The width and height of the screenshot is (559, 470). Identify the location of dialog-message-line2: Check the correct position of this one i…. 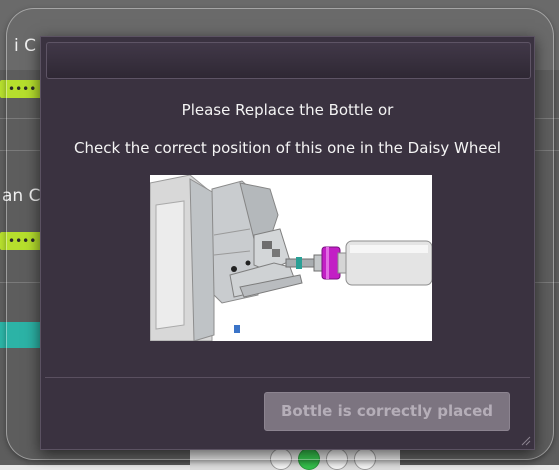
(287, 148).